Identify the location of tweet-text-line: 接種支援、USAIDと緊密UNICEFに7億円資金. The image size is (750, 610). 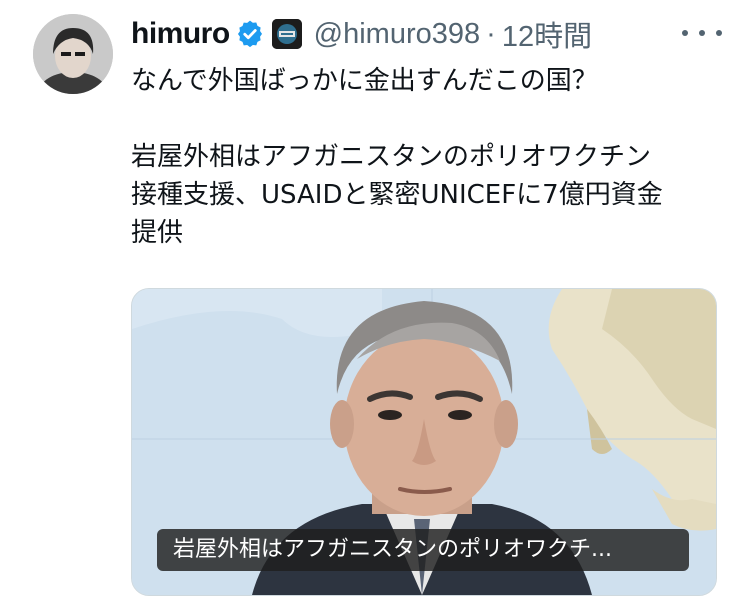
(397, 195).